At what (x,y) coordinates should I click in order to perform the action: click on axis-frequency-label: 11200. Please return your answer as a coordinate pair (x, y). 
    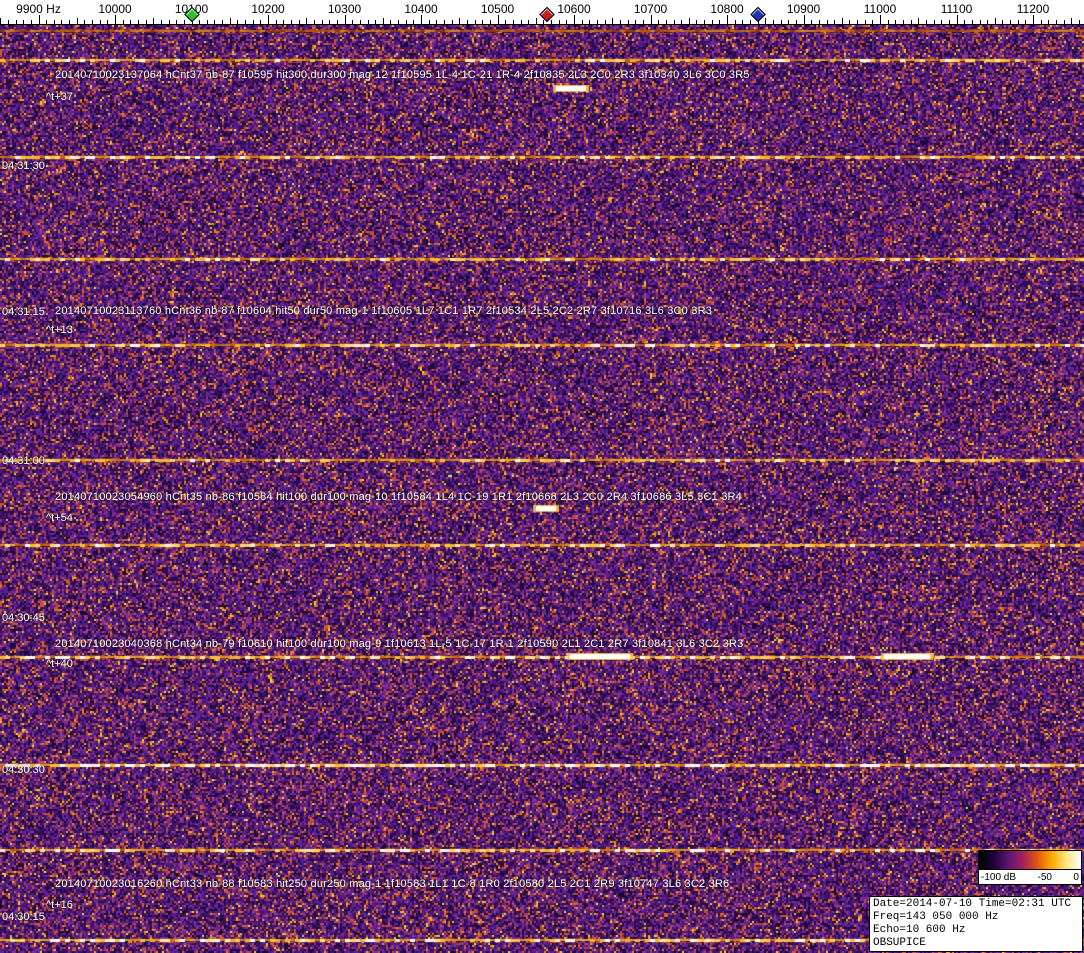
    Looking at the image, I should click on (1033, 9).